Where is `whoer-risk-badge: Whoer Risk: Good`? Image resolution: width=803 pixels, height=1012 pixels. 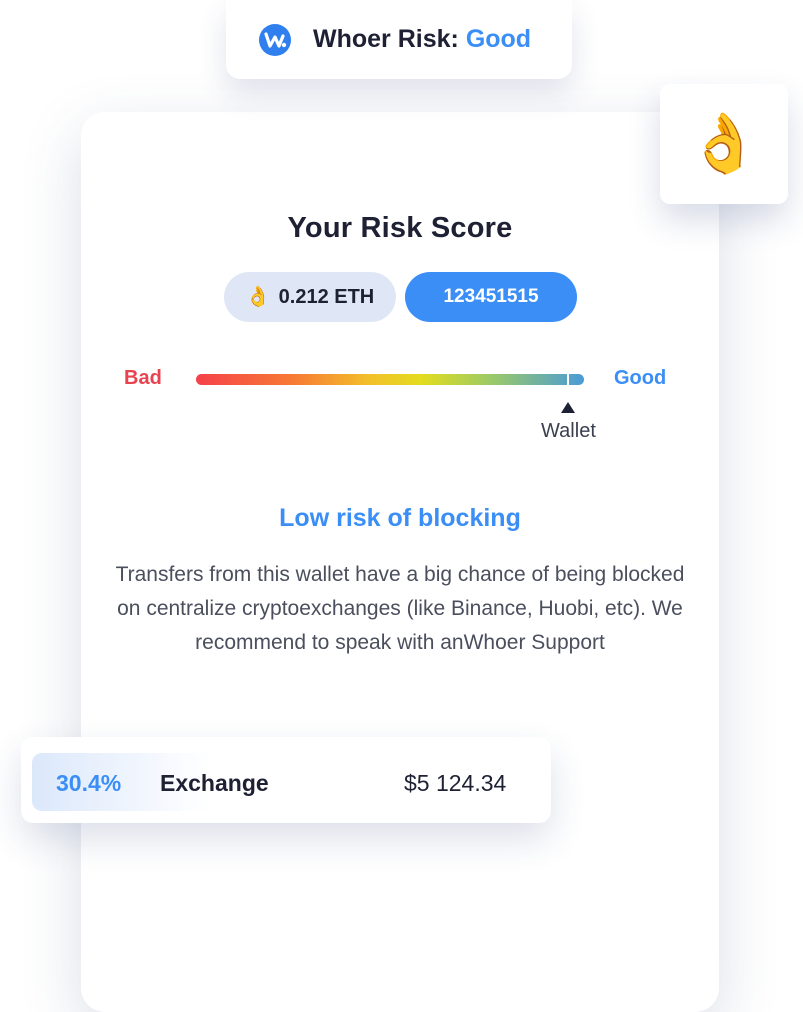 whoer-risk-badge: Whoer Risk: Good is located at coordinates (399, 39).